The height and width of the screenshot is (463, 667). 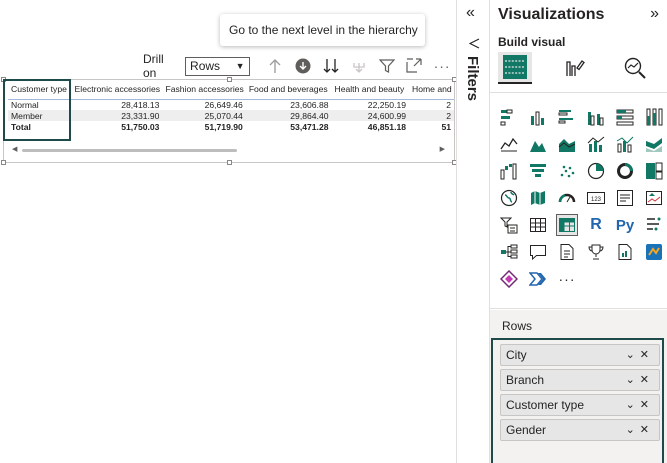 I want to click on table-cell: 23,606.88, so click(x=309, y=104).